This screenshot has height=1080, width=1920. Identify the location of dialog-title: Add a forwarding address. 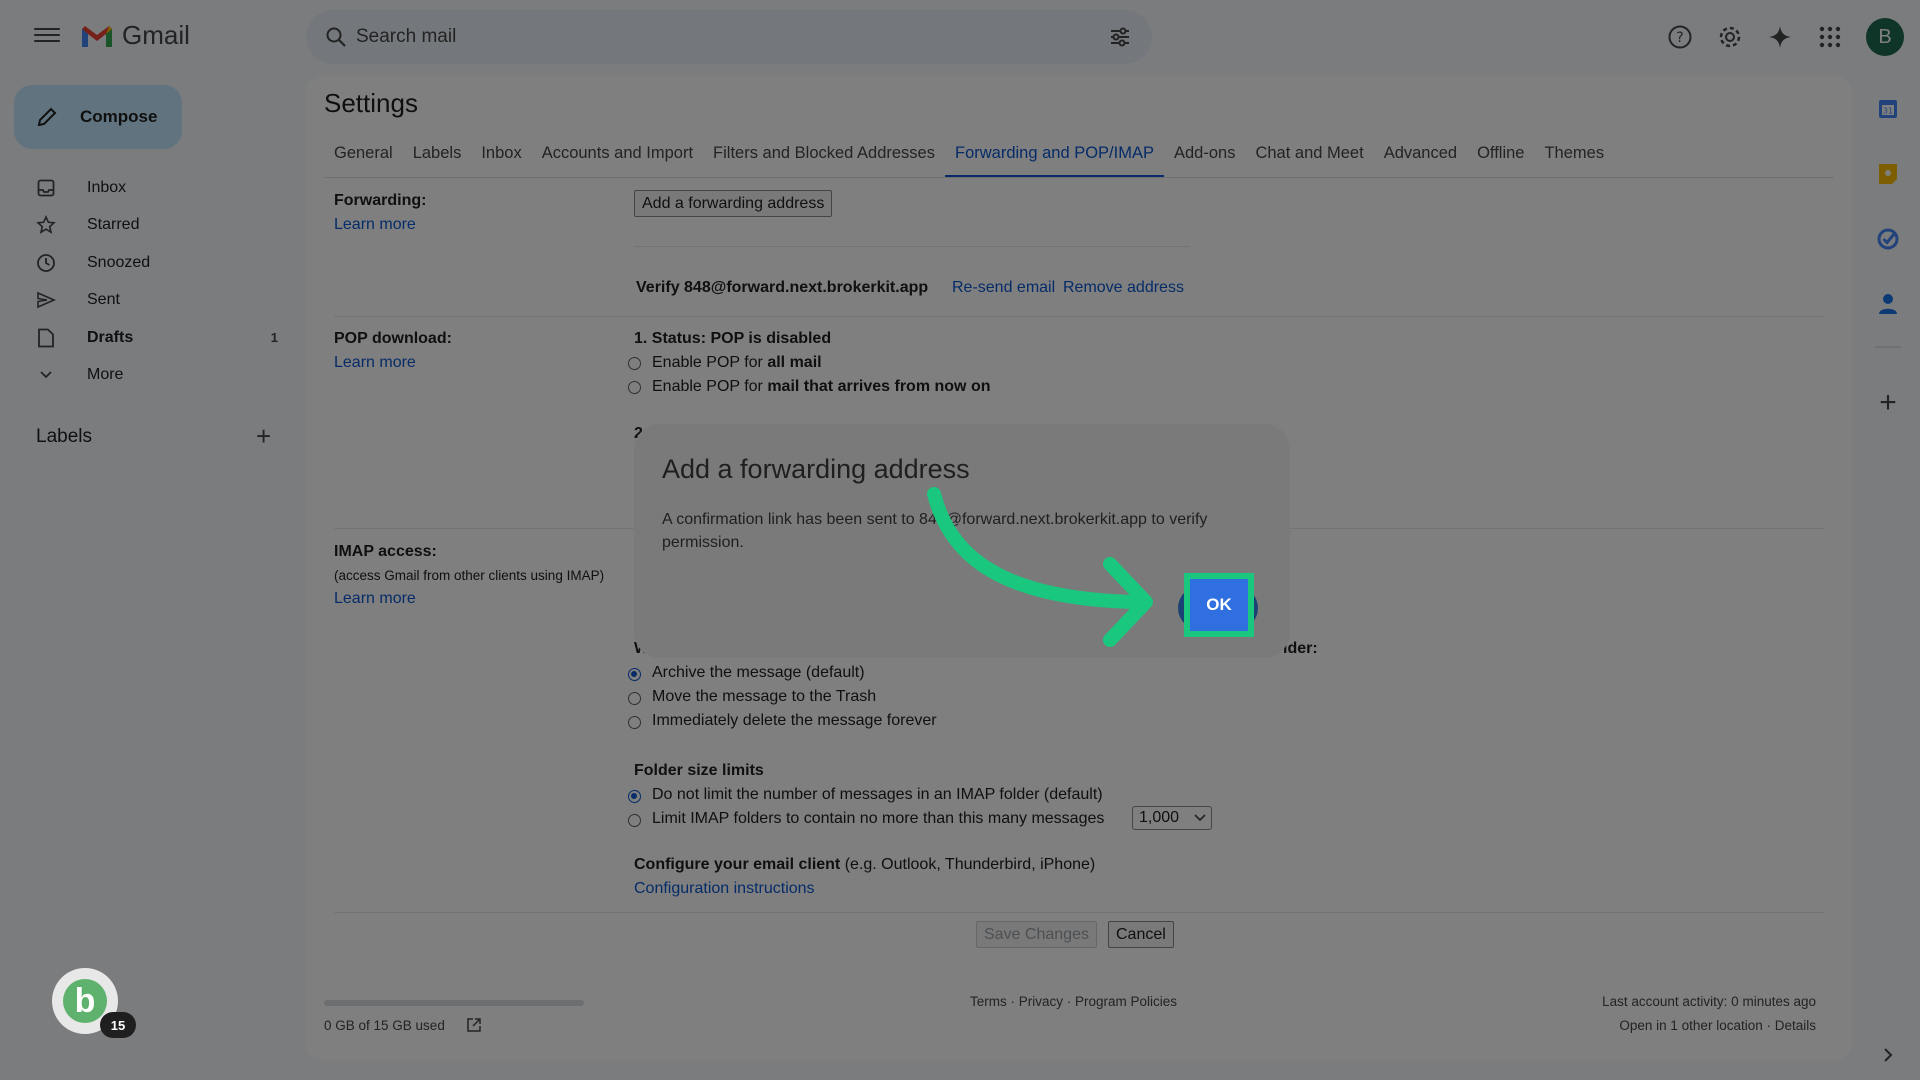
(816, 469).